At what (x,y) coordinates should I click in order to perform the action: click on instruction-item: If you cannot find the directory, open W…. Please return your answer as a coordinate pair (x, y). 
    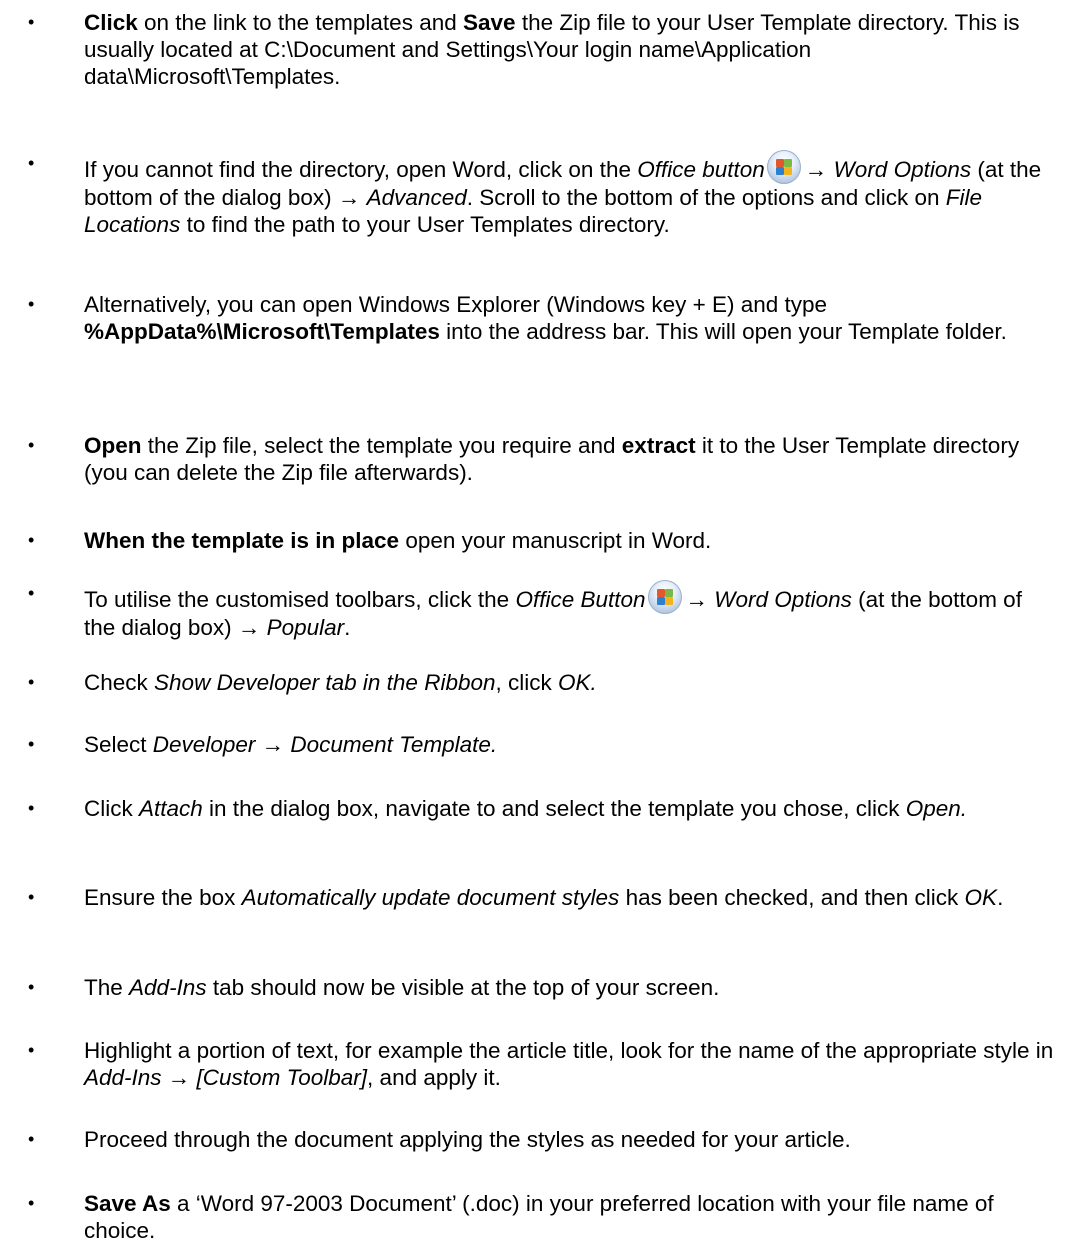
    Looking at the image, I should click on (543, 194).